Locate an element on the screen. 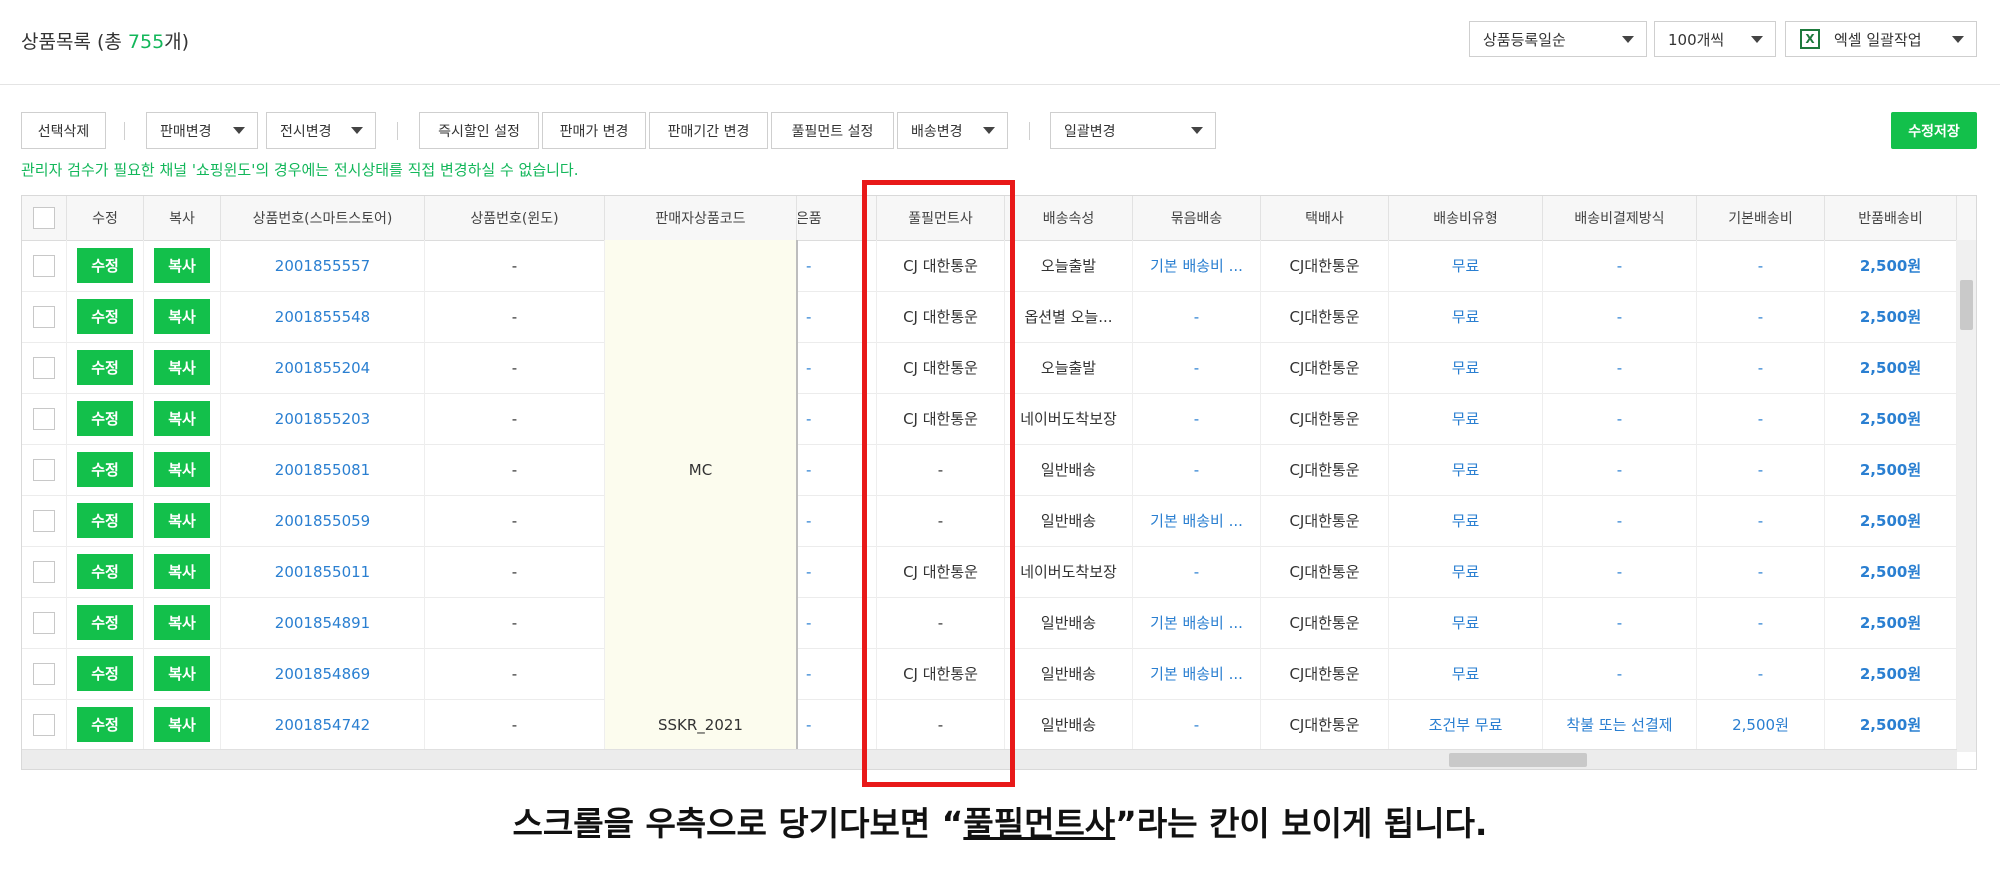 Image resolution: width=2000 pixels, height=870 pixels. change-shipping-dropdown: 배송변경 is located at coordinates (952, 130).